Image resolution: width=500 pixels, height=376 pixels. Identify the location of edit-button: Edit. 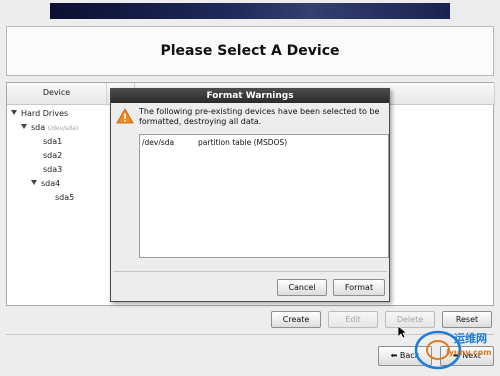
(353, 319).